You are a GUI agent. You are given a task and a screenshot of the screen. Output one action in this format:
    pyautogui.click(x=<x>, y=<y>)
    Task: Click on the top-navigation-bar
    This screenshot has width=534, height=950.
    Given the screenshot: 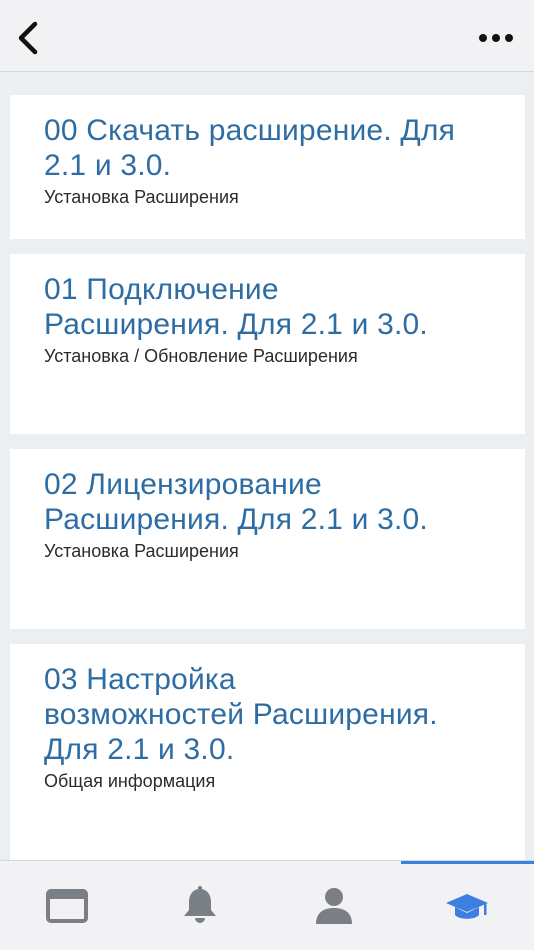 What is the action you would take?
    pyautogui.click(x=267, y=36)
    